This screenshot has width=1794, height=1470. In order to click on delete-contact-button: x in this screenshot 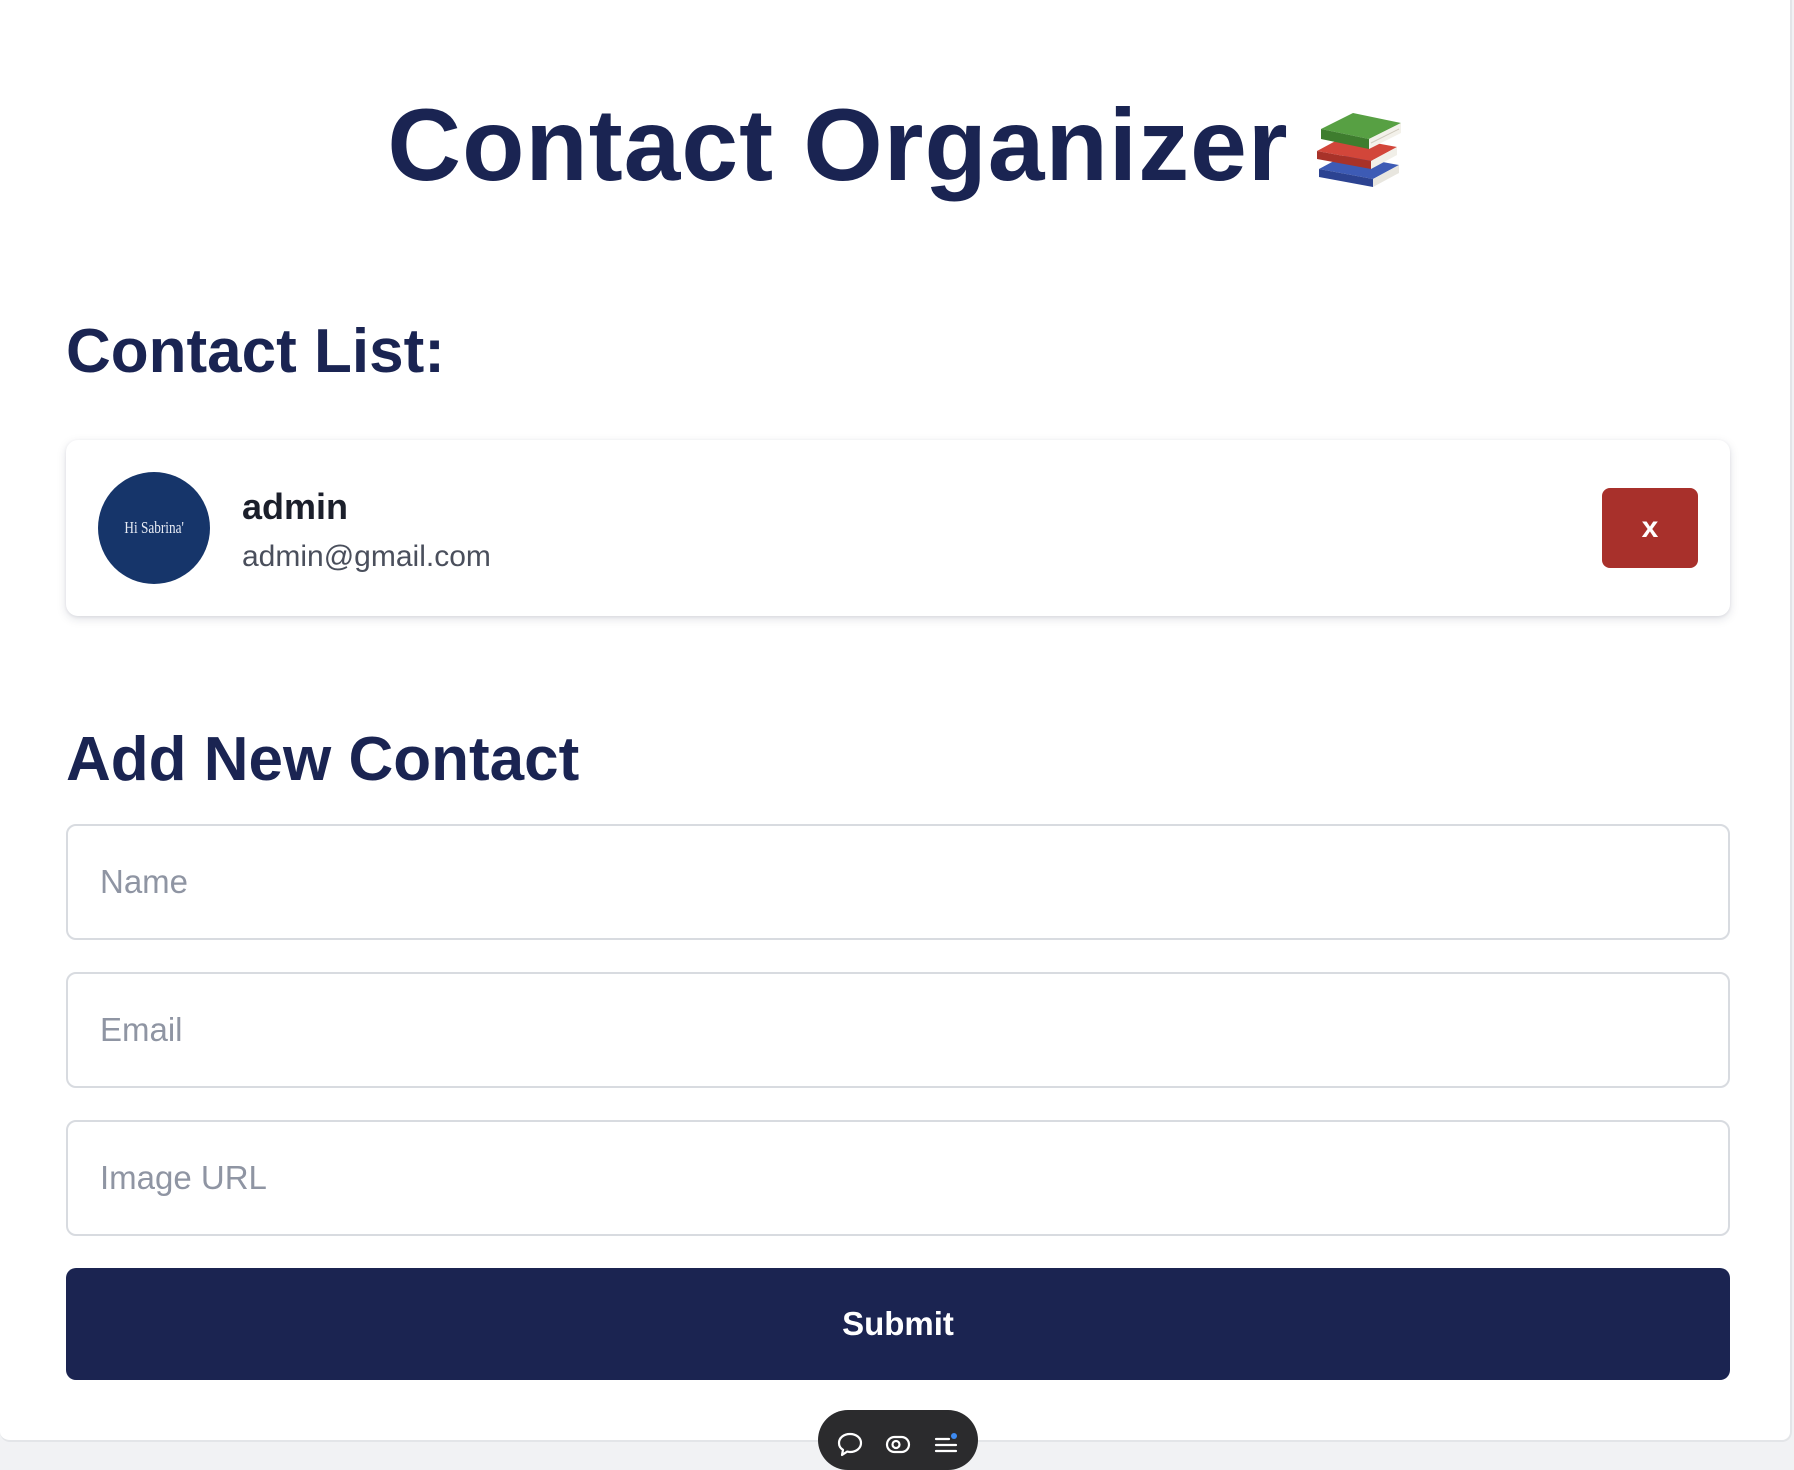, I will do `click(1650, 528)`.